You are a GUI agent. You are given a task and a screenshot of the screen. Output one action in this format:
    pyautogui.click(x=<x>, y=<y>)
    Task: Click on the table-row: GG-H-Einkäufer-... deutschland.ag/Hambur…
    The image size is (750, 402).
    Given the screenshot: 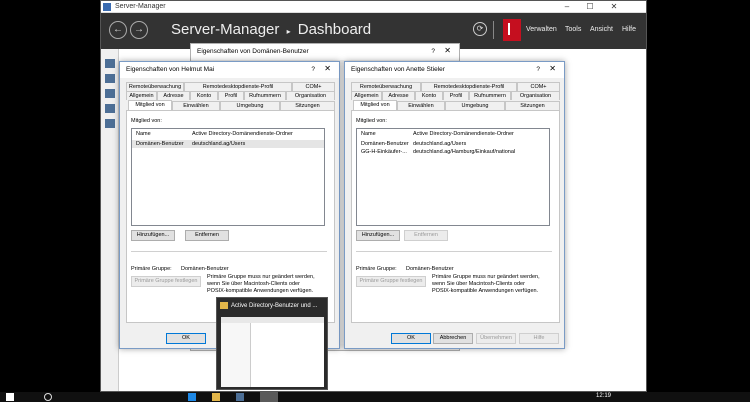 What is the action you would take?
    pyautogui.click(x=453, y=152)
    